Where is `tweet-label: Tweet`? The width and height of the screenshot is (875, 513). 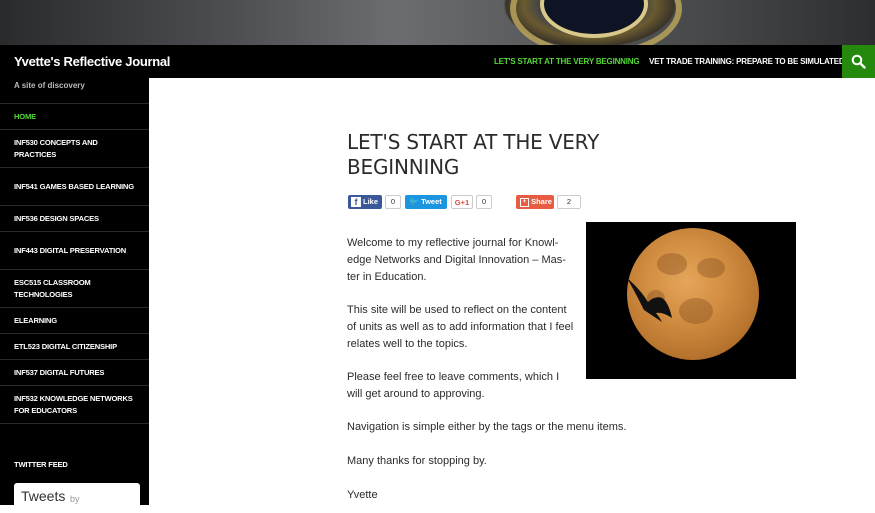
tweet-label: Tweet is located at coordinates (431, 201).